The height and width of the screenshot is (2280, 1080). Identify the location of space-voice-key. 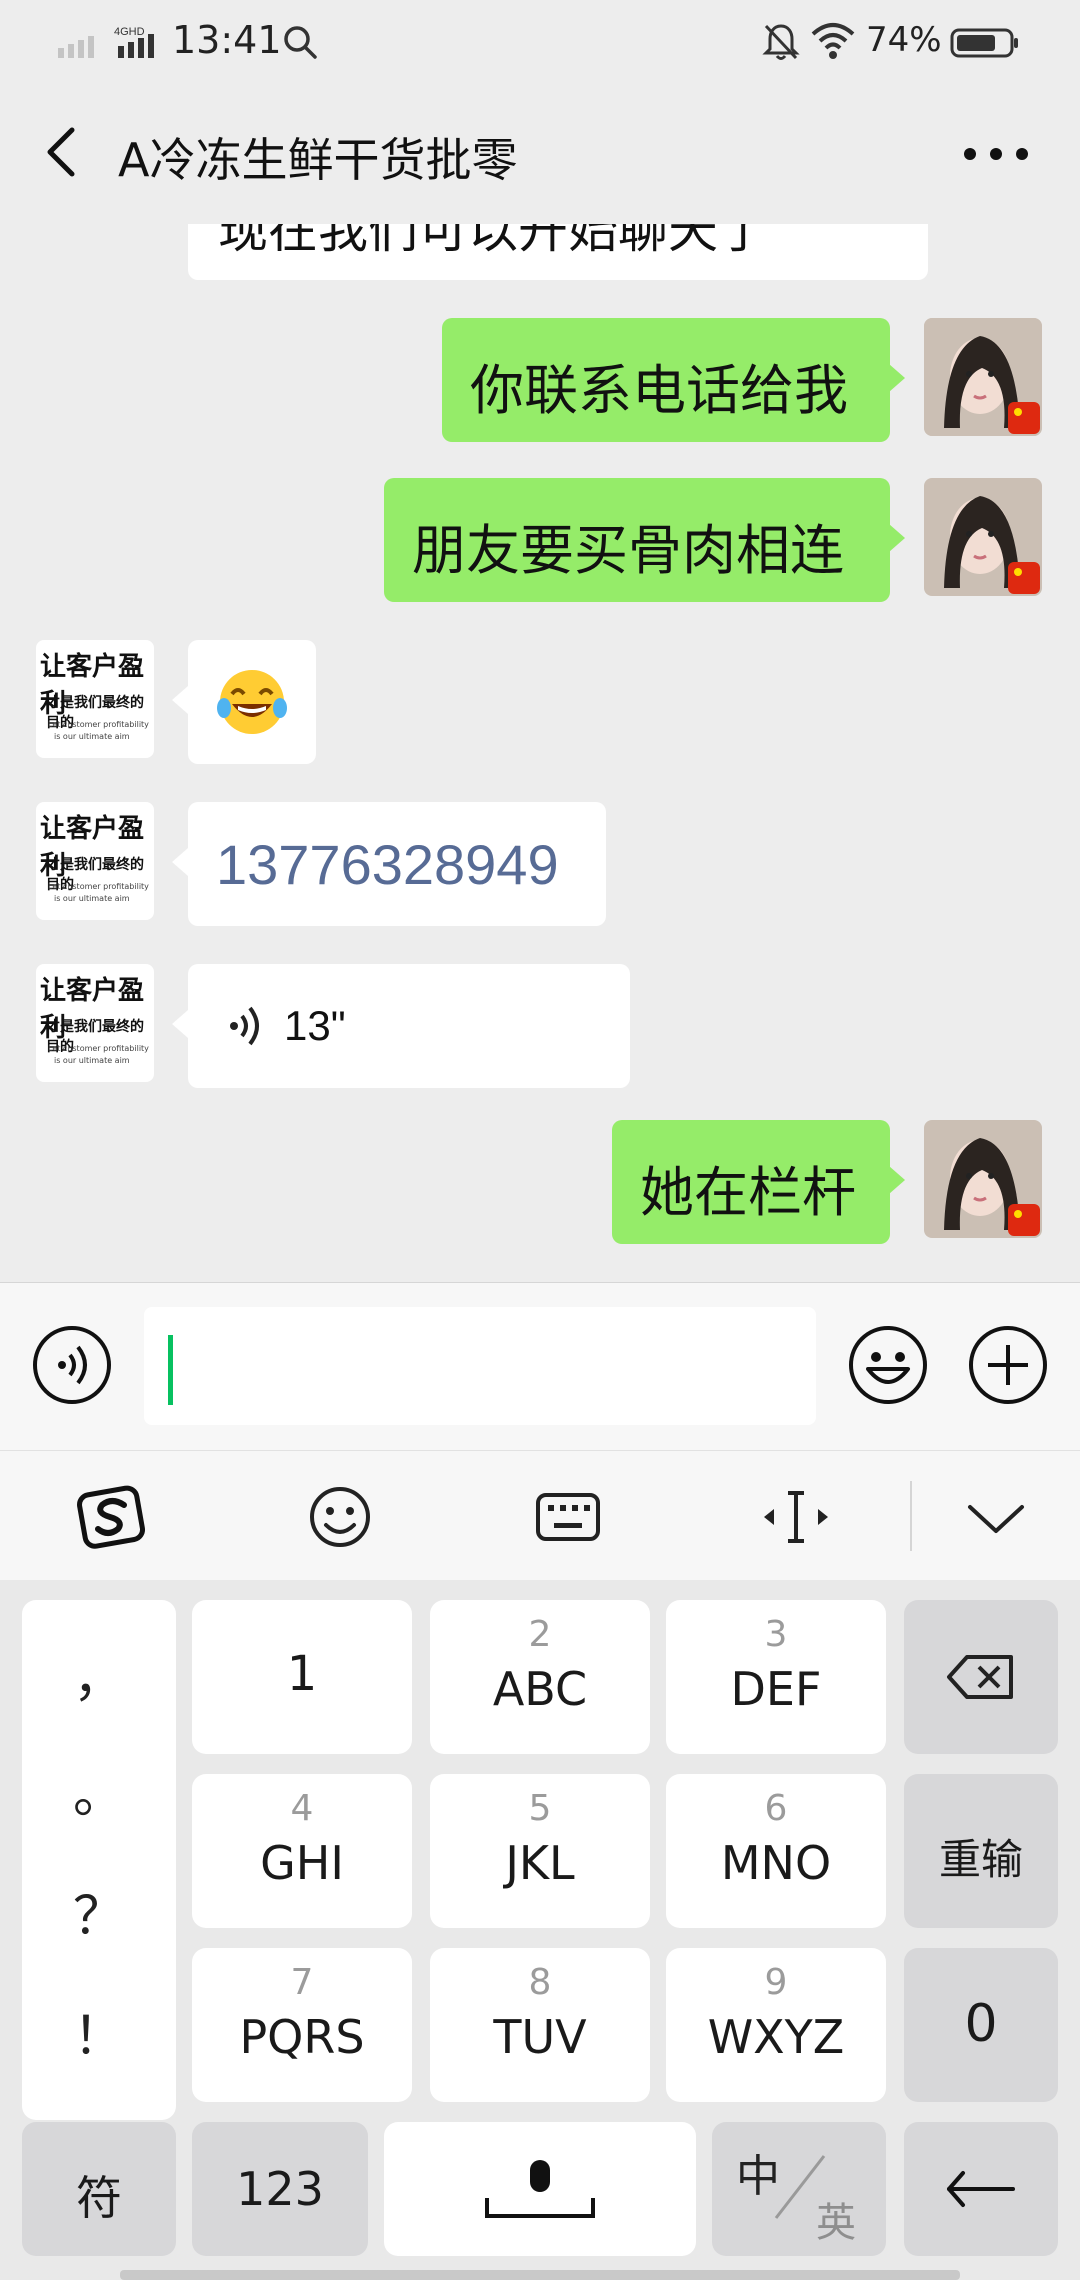
(540, 2189).